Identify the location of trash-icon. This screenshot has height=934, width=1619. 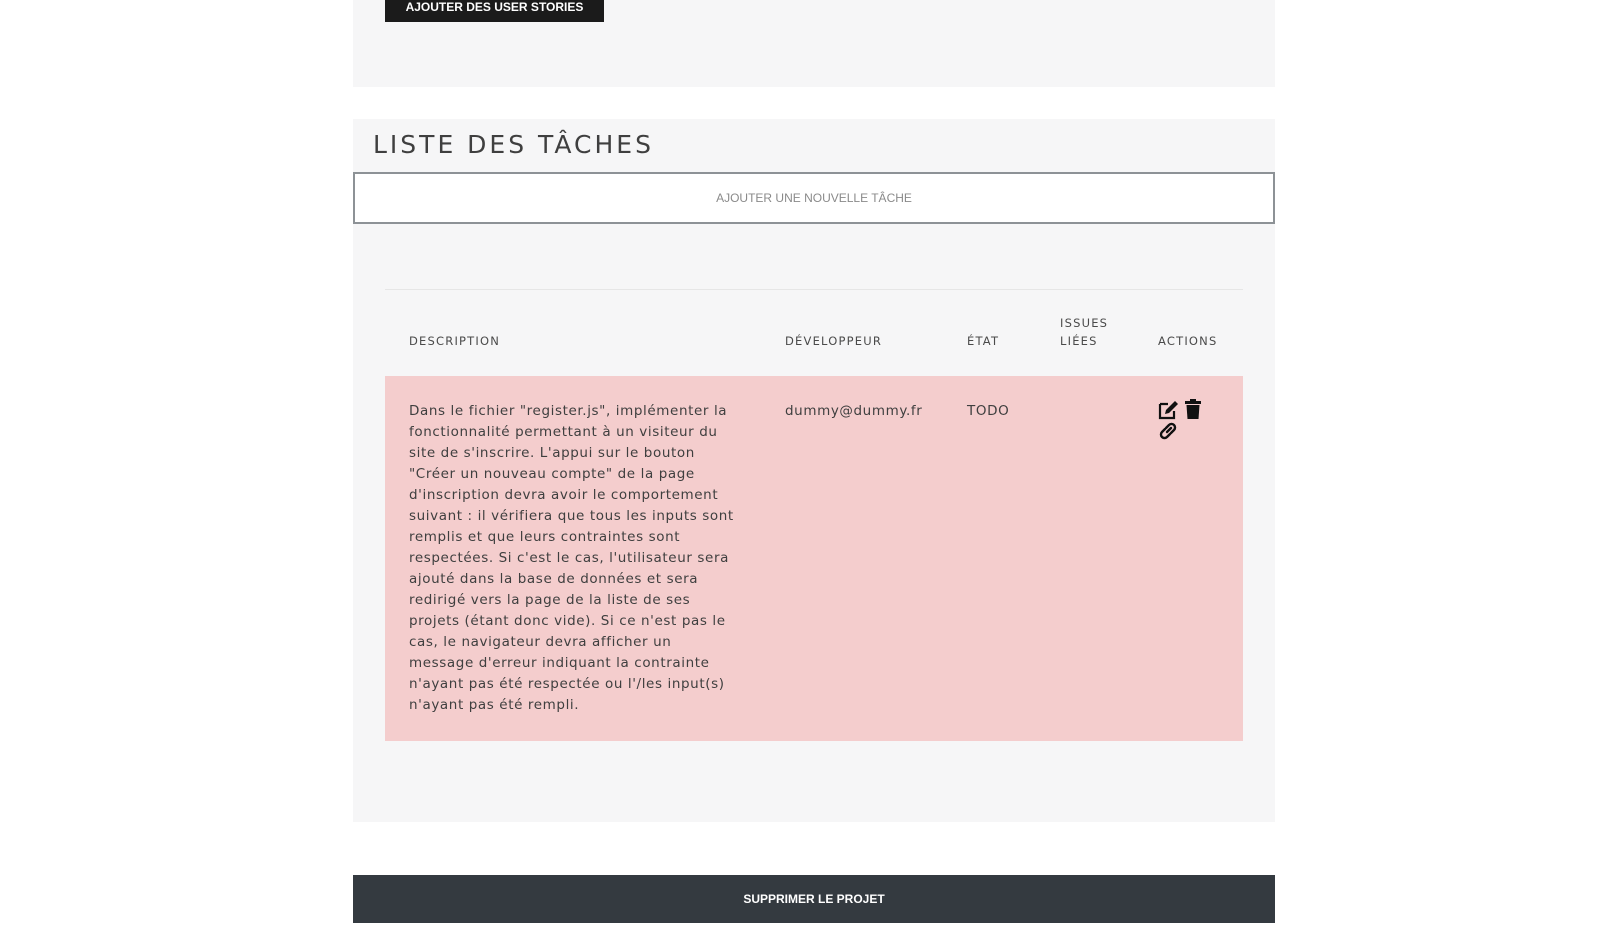
(1193, 409).